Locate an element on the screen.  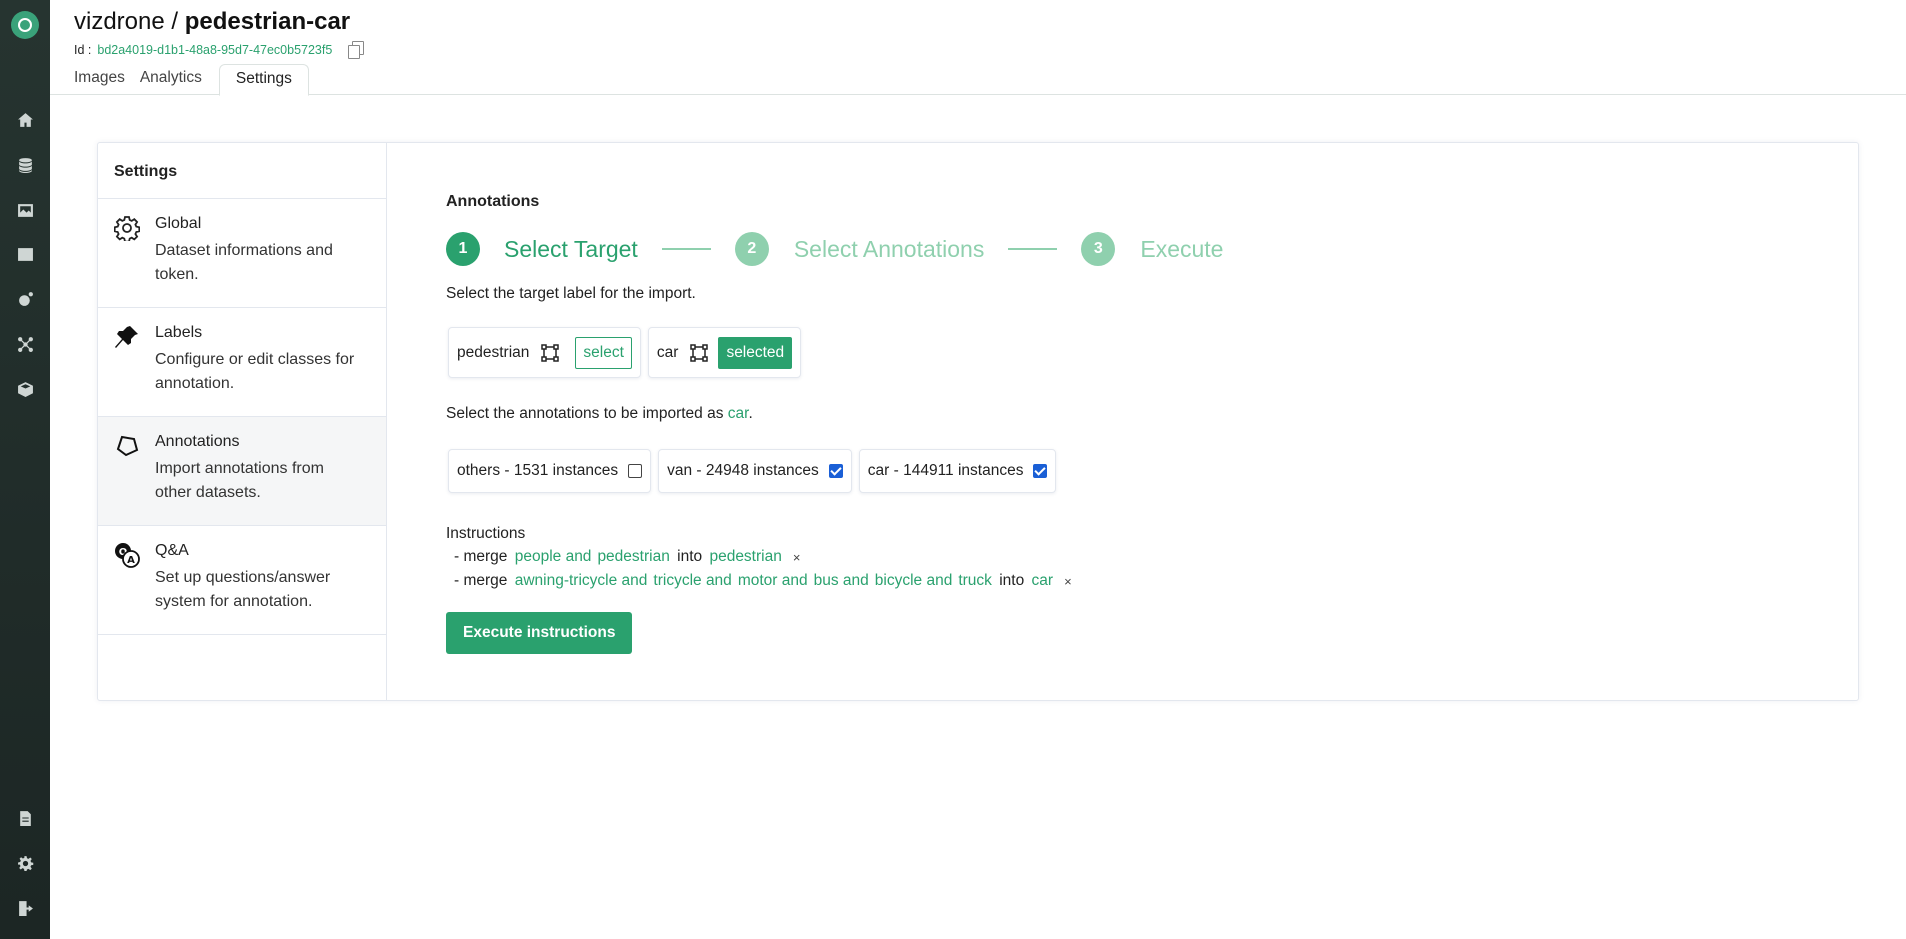
instructions-title: Instructions is located at coordinates (486, 533).